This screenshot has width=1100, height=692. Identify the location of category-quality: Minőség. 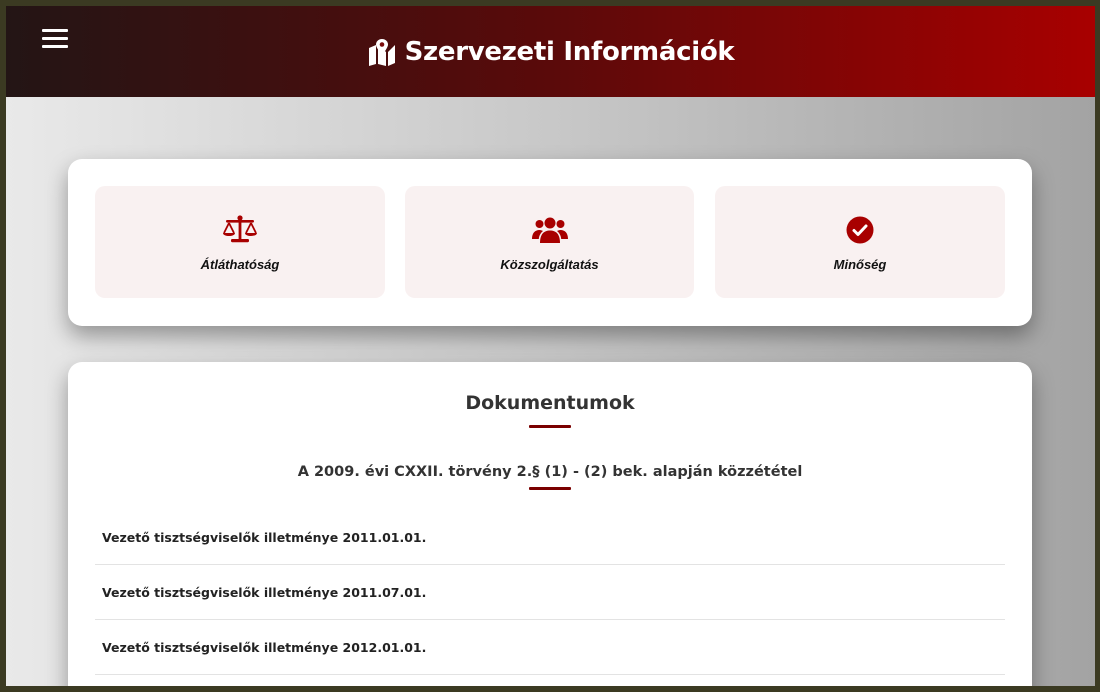
(860, 242).